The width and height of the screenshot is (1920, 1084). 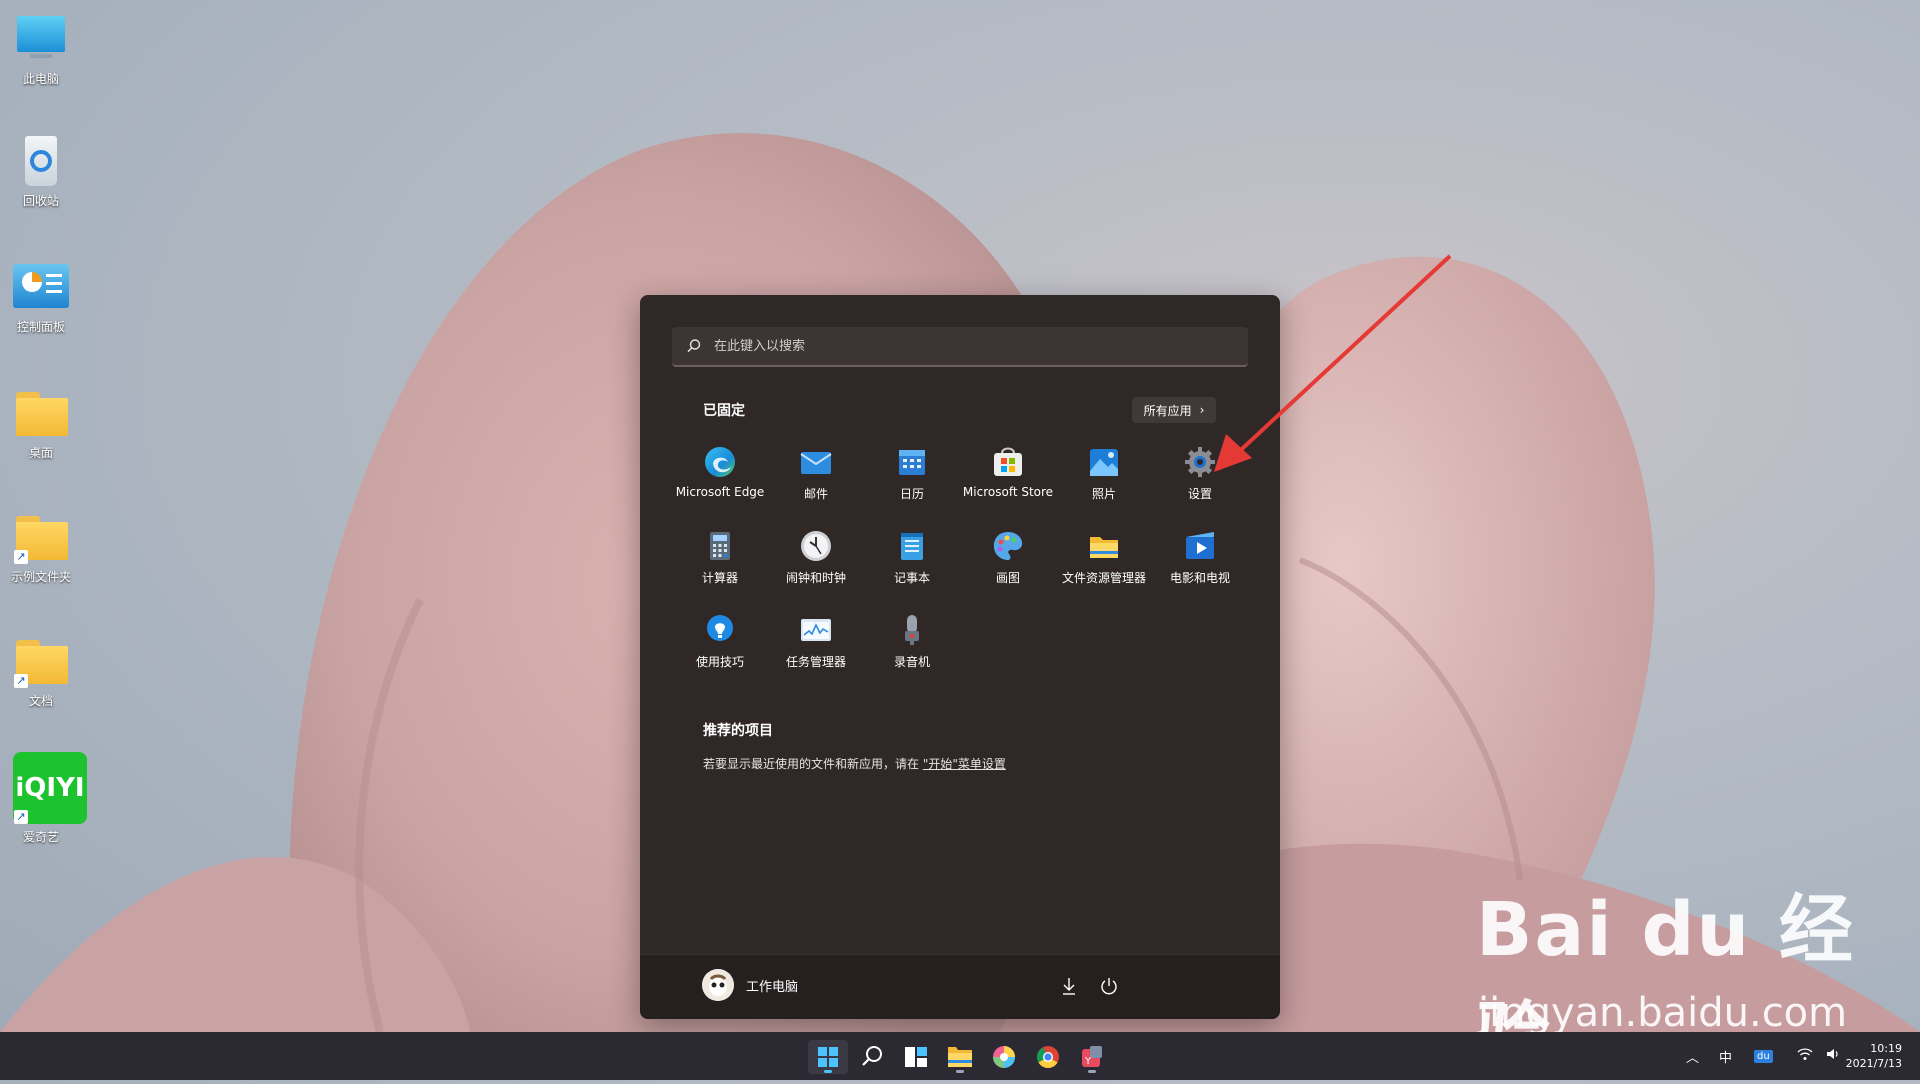 I want to click on movies-icon, so click(x=1200, y=546).